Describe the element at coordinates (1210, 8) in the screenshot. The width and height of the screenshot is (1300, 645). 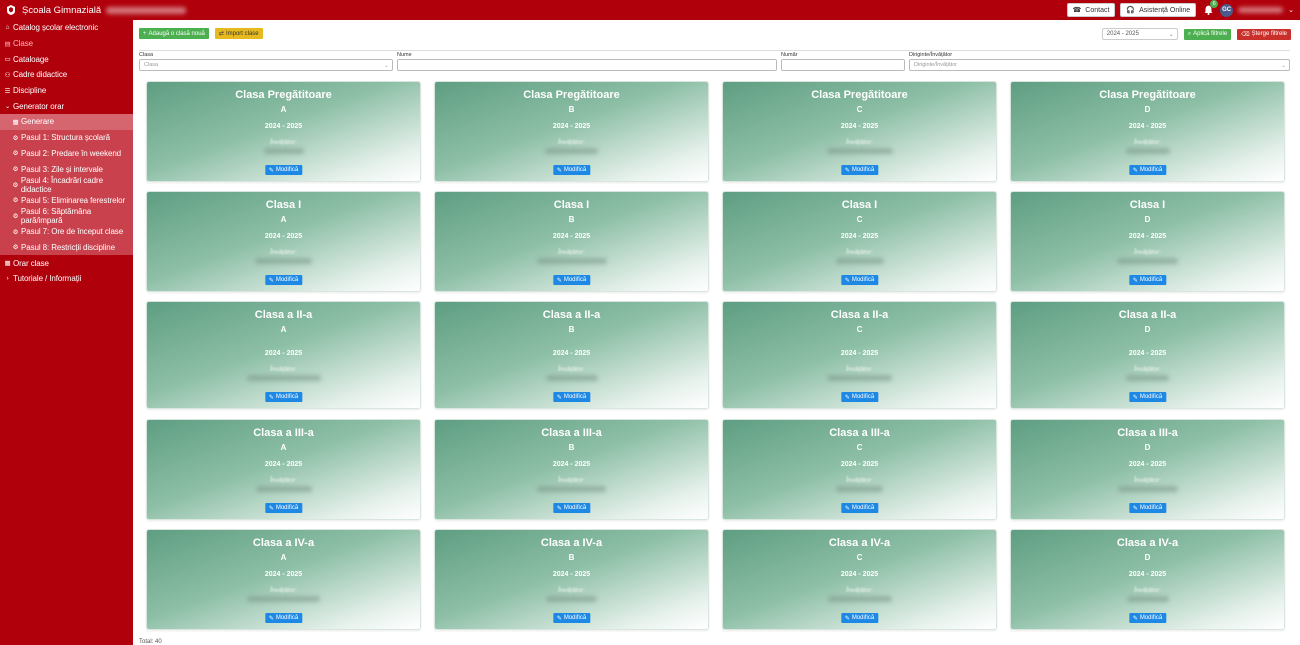
I see `notifications-button: 6` at that location.